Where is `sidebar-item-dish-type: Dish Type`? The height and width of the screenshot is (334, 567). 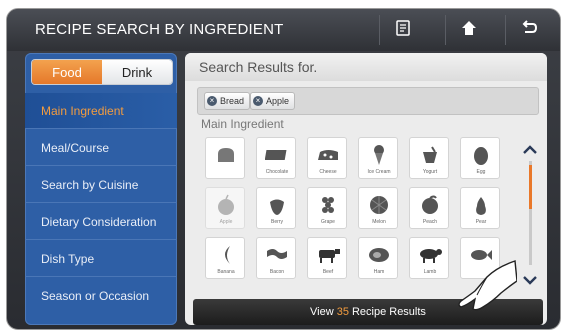 sidebar-item-dish-type: Dish Type is located at coordinates (101, 259).